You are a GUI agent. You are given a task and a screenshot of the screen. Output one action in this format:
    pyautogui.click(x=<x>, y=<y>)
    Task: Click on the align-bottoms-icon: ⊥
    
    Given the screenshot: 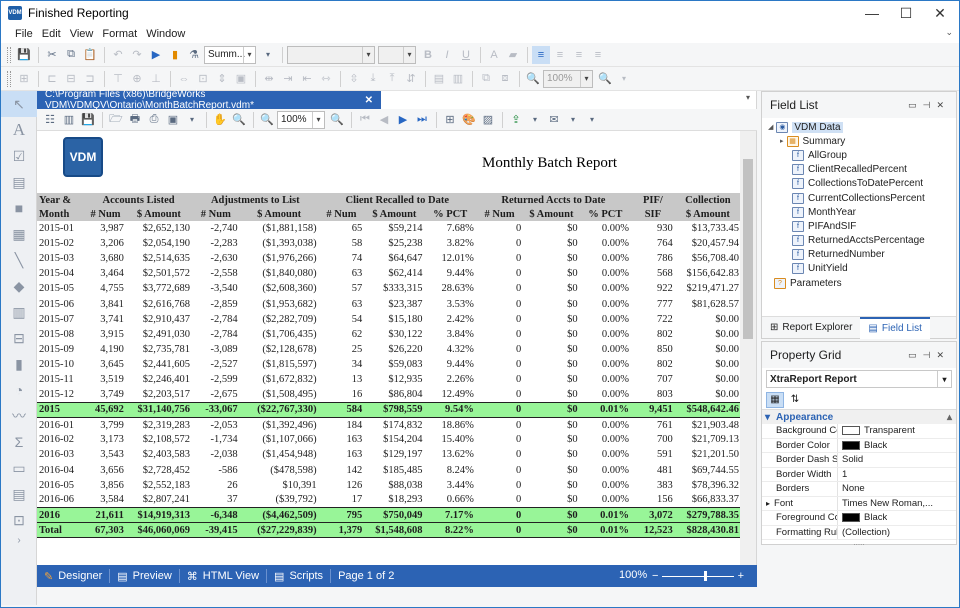 What is the action you would take?
    pyautogui.click(x=156, y=79)
    